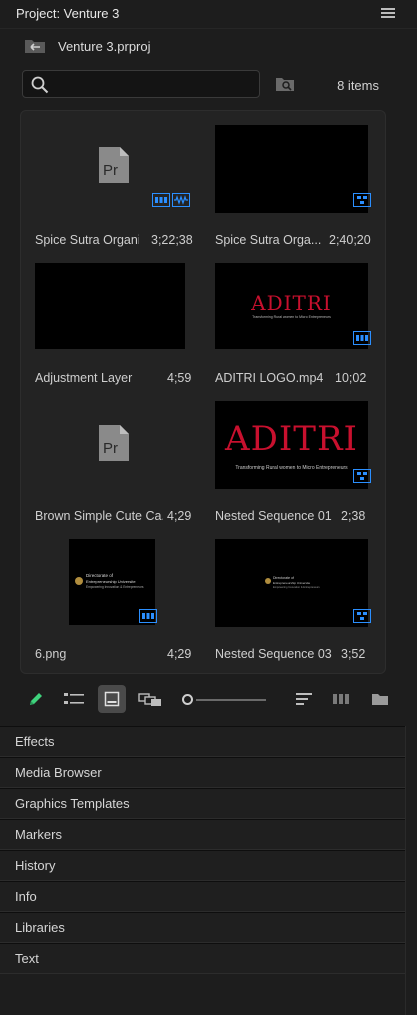 This screenshot has height=1015, width=417. What do you see at coordinates (273, 516) in the screenshot?
I see `tile-name: Nested Sequence 01` at bounding box center [273, 516].